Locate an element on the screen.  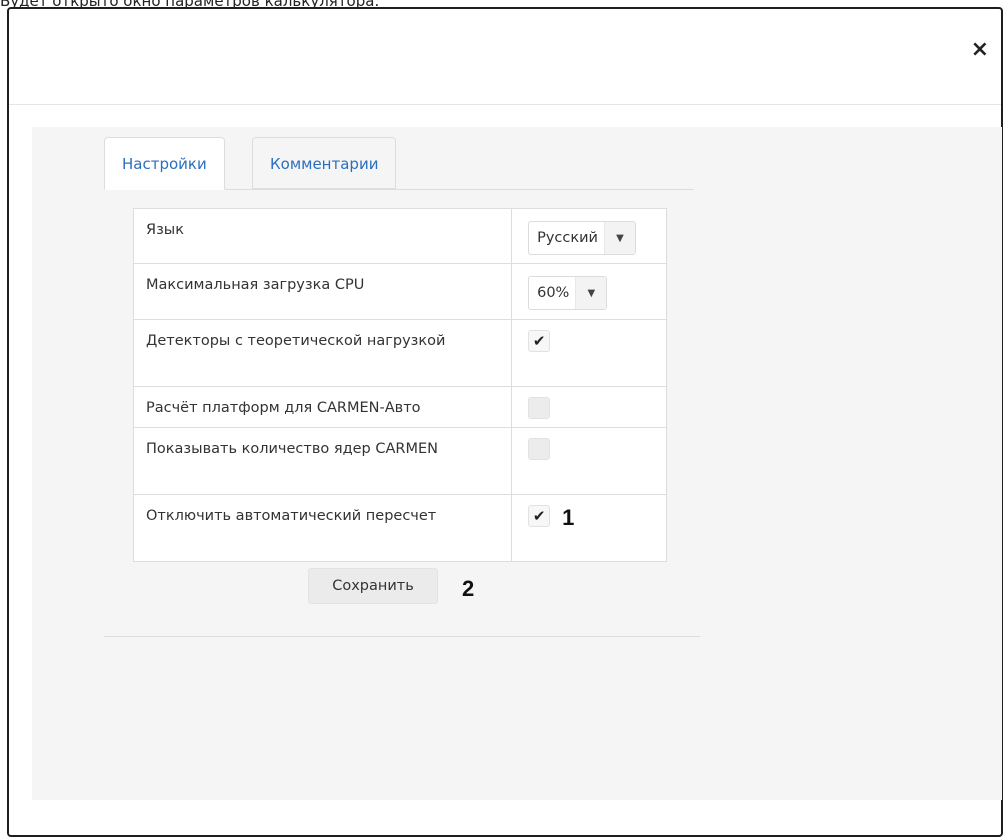
cpu-select: 60% ▼ is located at coordinates (568, 293).